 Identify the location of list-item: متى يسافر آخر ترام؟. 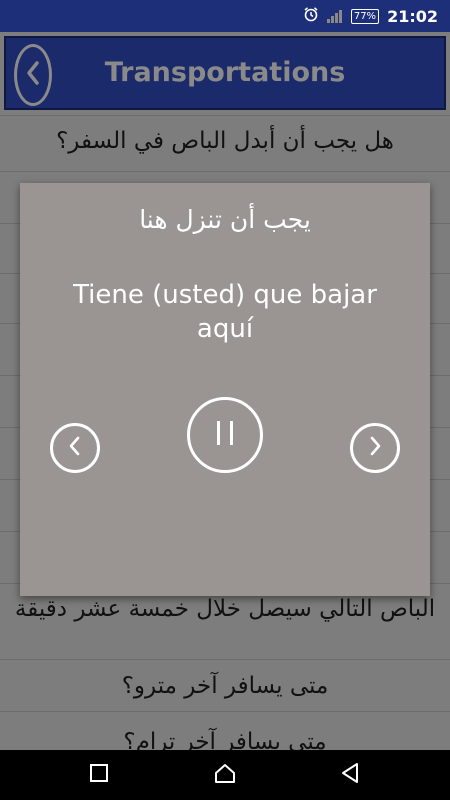
(225, 731).